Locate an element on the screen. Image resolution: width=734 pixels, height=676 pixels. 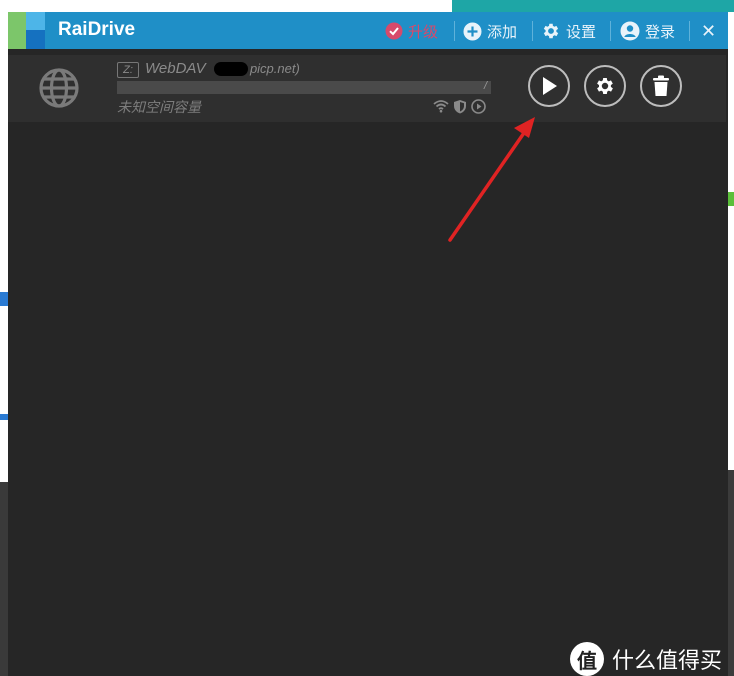
redaction-mark is located at coordinates (230, 69).